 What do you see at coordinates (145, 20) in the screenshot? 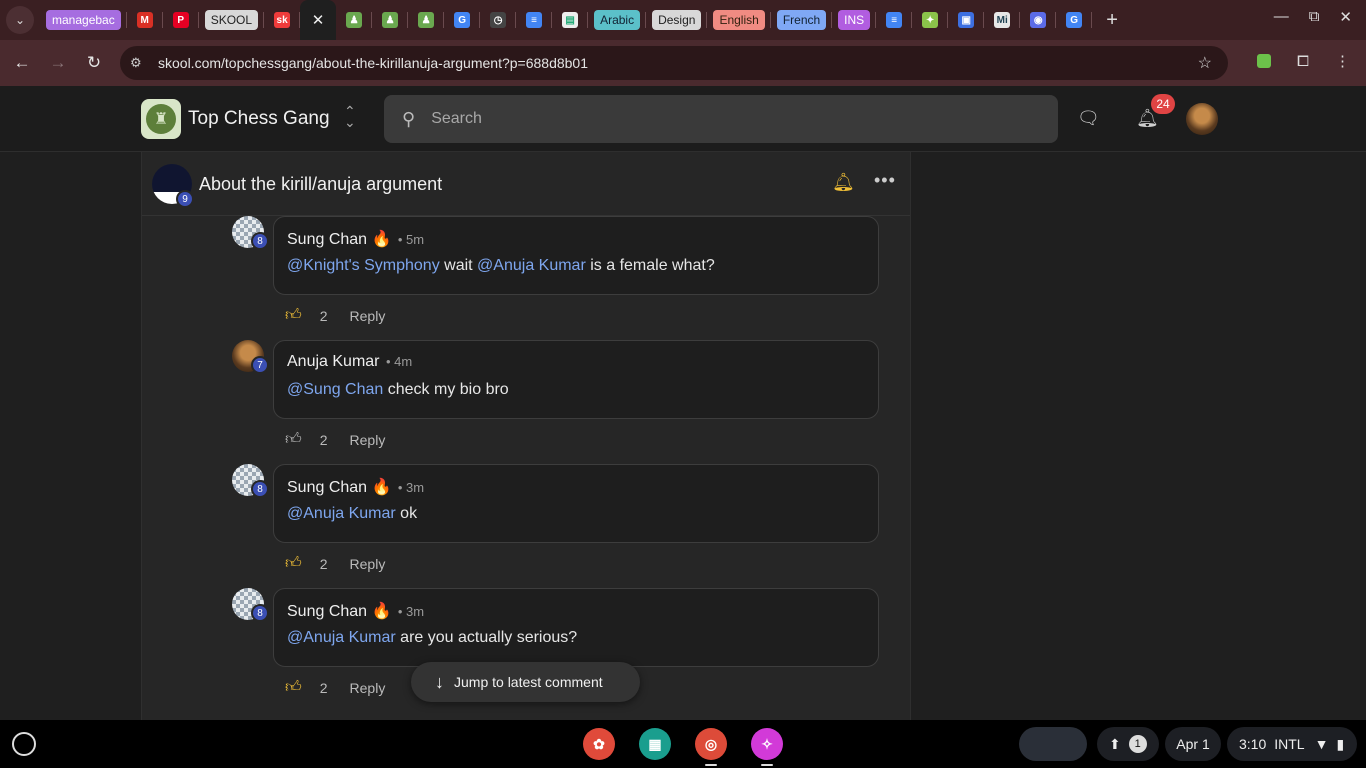
I see `browser-tab: M` at bounding box center [145, 20].